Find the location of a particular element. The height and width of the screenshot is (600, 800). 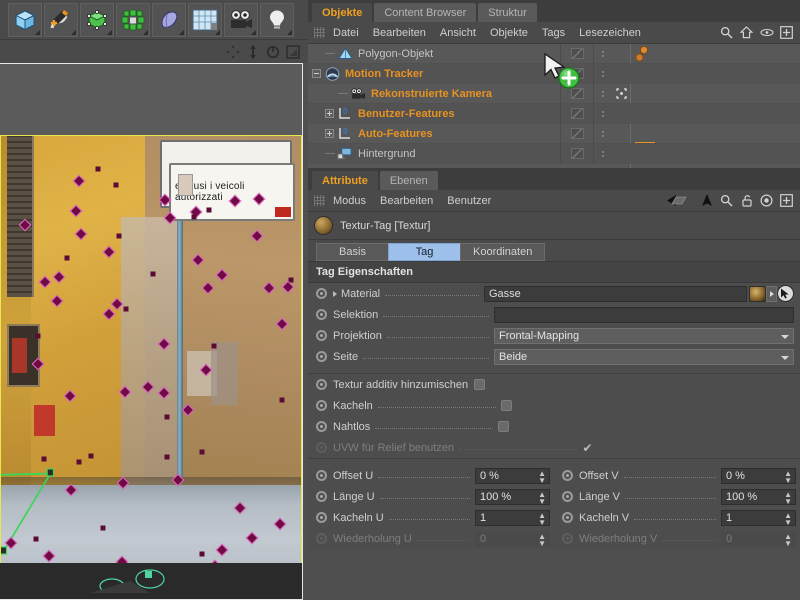

object-row-polygon-objekt: — Polygon-Objekt is located at coordinates (554, 54).